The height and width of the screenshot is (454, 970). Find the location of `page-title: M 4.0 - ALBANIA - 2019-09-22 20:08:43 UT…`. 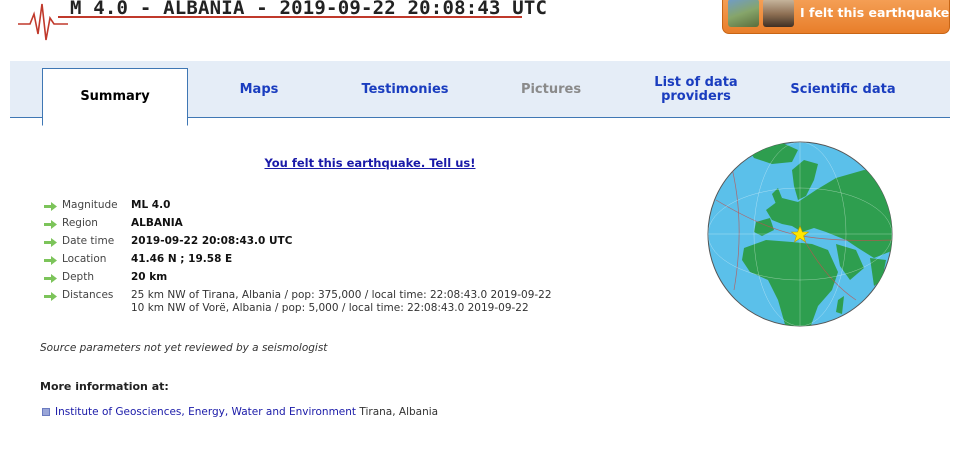

page-title: M 4.0 - ALBANIA - 2019-09-22 20:08:43 UT… is located at coordinates (309, 9).